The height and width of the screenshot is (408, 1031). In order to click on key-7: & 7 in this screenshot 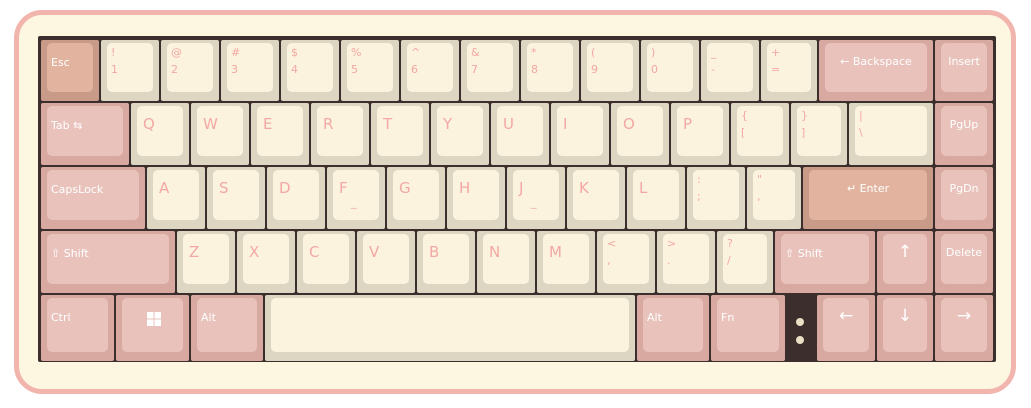, I will do `click(490, 70)`.